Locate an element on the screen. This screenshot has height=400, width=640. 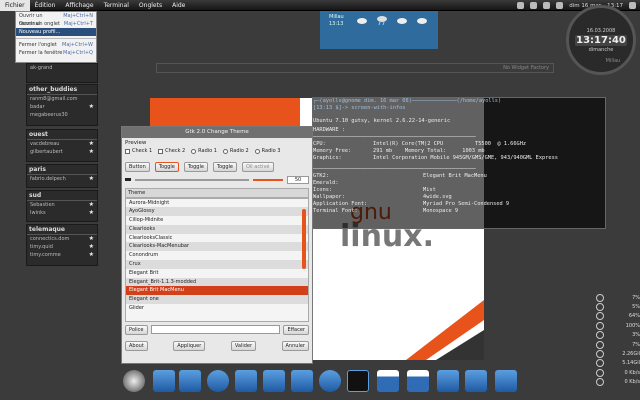
buddy-item: ranm8@gmail.com is located at coordinates (62, 99).